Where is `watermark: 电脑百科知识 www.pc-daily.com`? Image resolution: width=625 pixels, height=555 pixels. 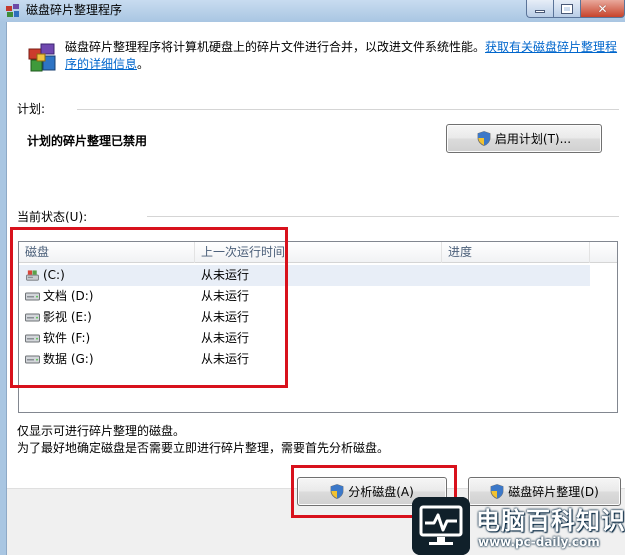
watermark: 电脑百科知识 www.pc-daily.com is located at coordinates (518, 526).